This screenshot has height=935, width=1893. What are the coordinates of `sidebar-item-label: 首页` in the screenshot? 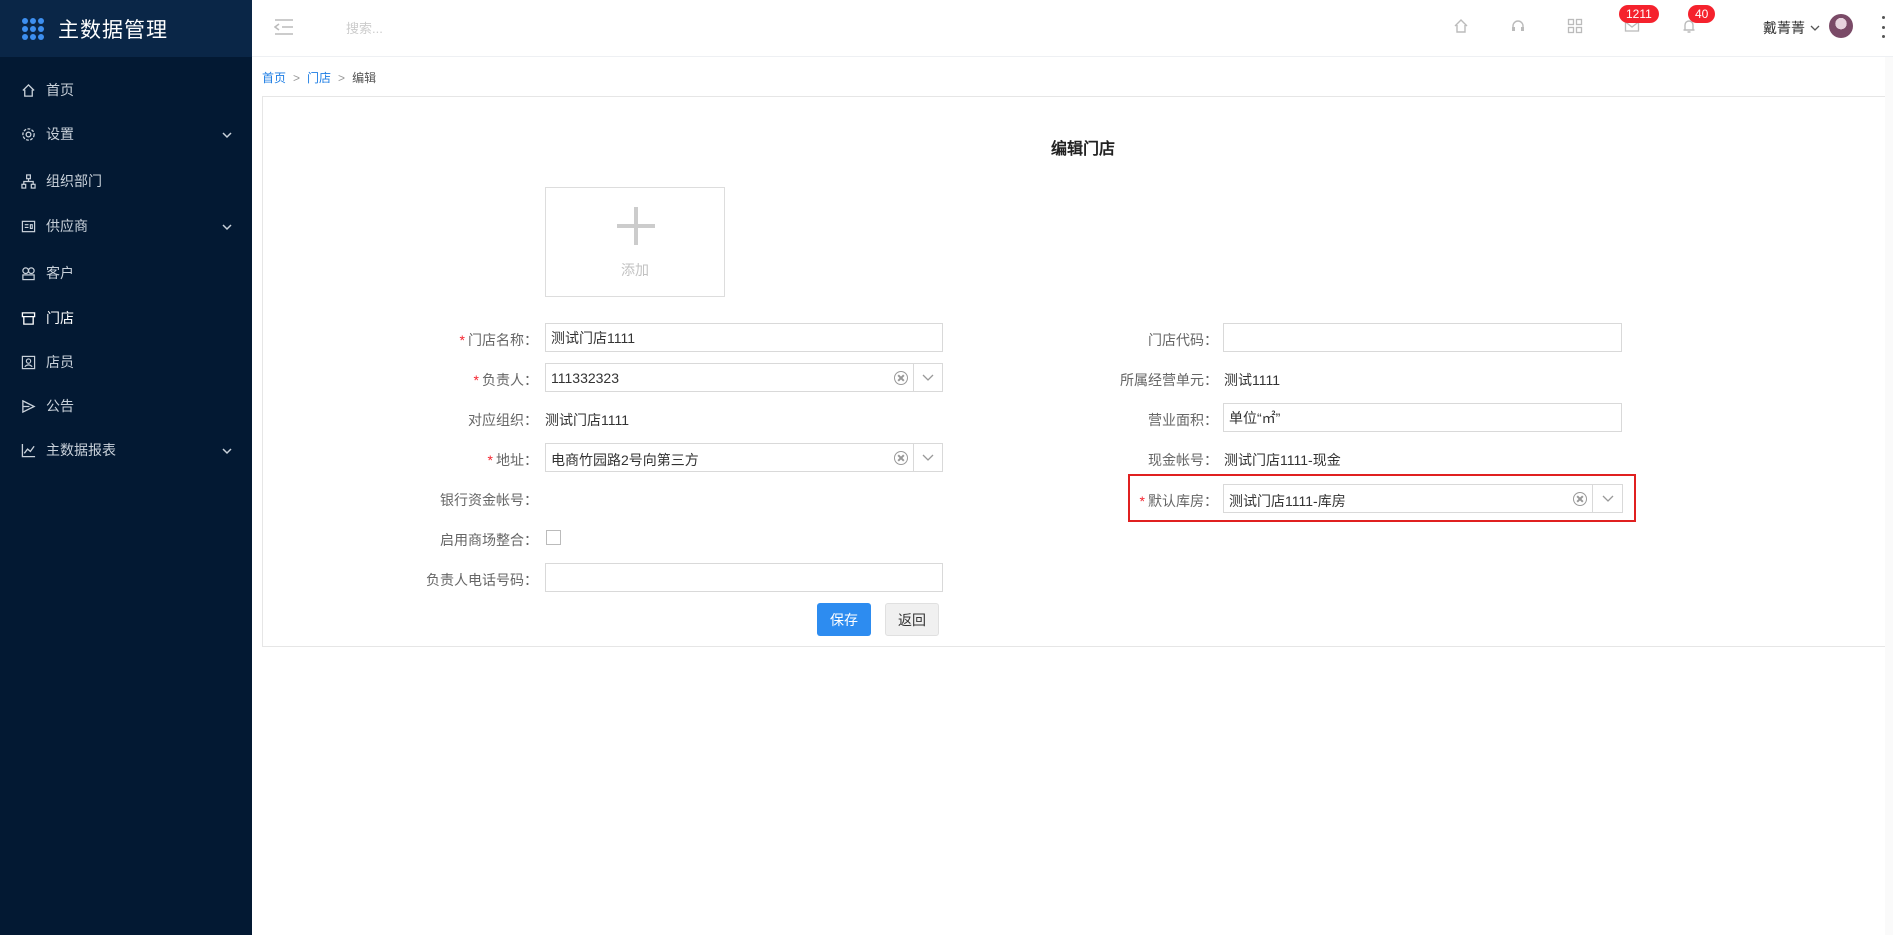 It's located at (60, 90).